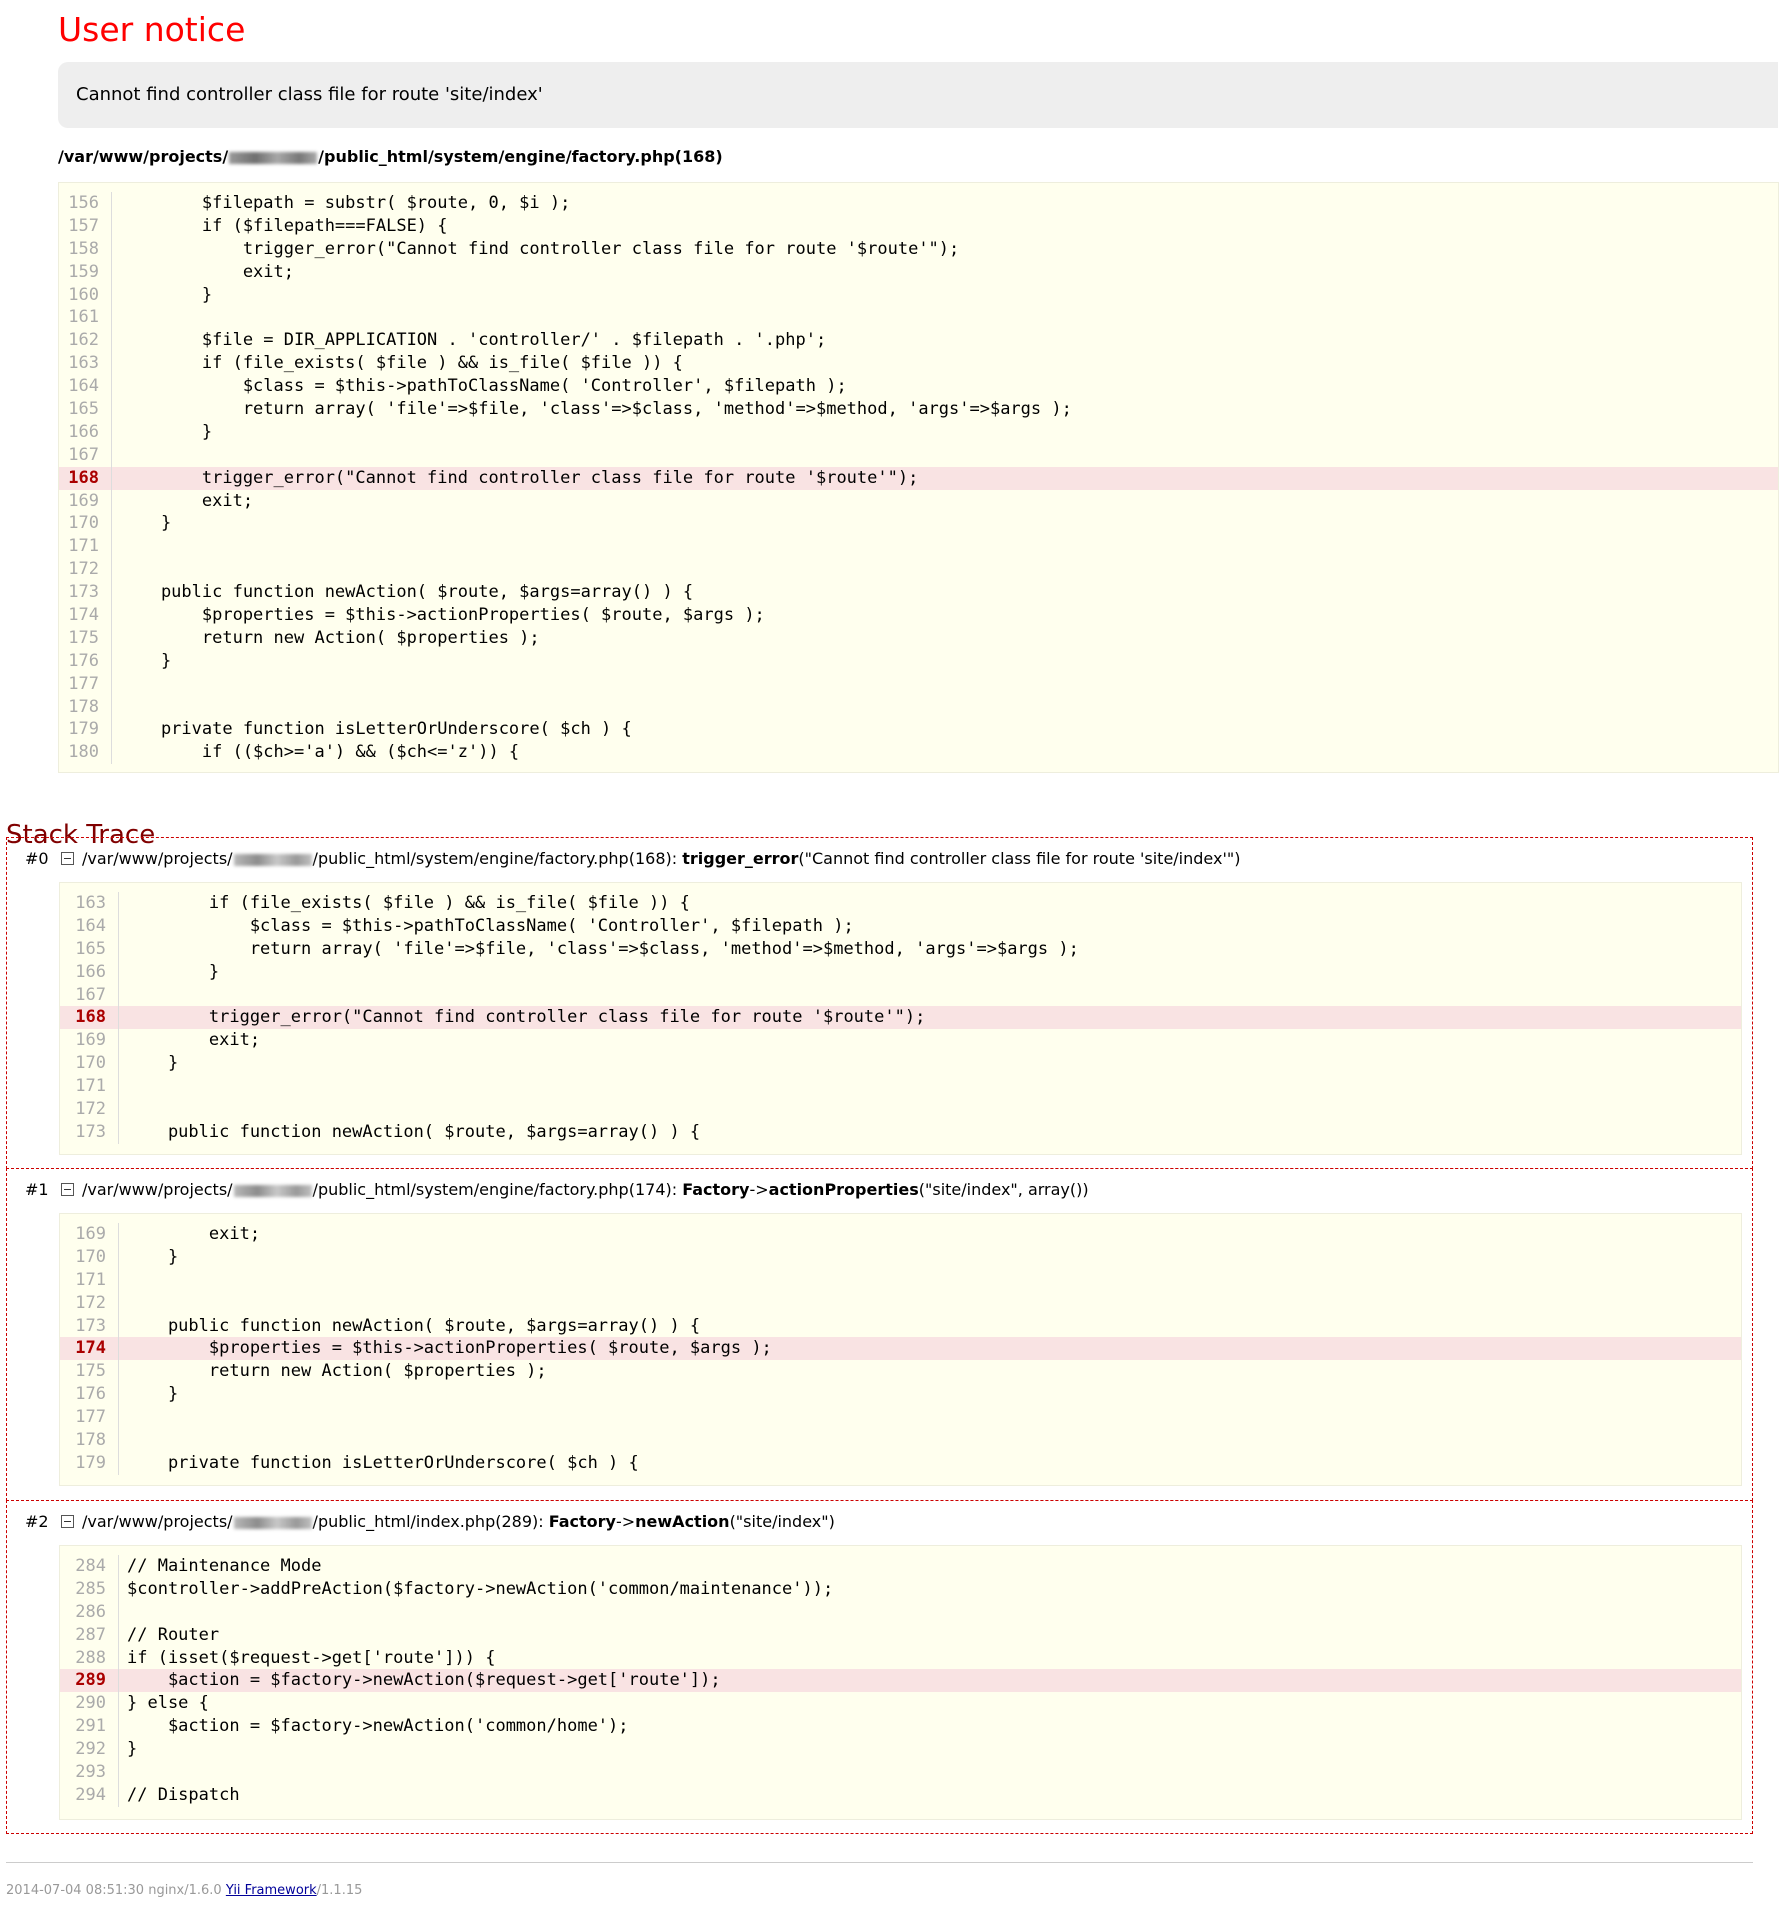  Describe the element at coordinates (183, 1794) in the screenshot. I see `code-text: // Dispatch` at that location.